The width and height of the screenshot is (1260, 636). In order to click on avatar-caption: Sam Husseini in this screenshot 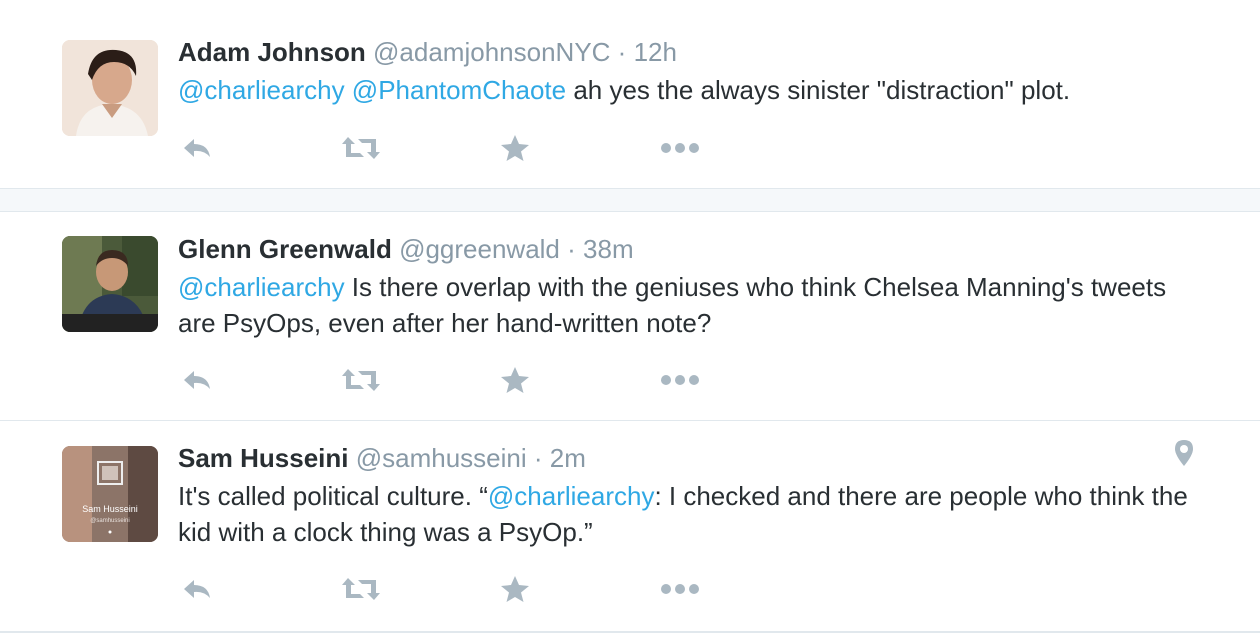, I will do `click(110, 509)`.